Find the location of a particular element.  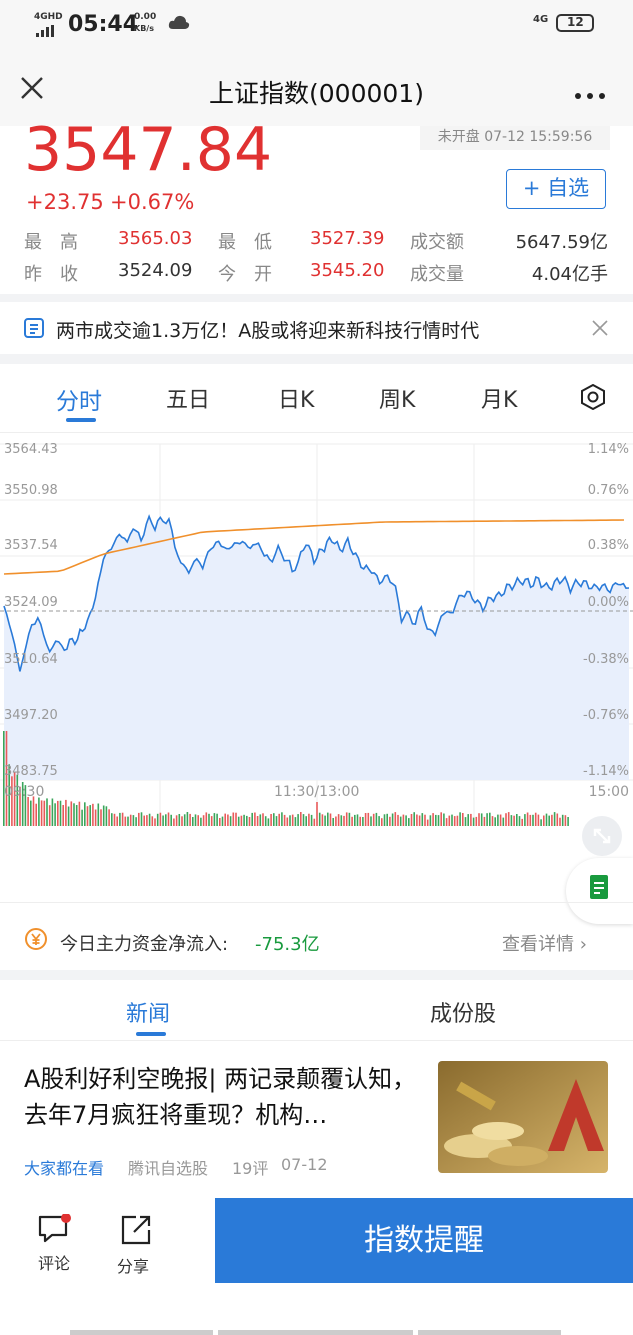

more-icon is located at coordinates (590, 94).